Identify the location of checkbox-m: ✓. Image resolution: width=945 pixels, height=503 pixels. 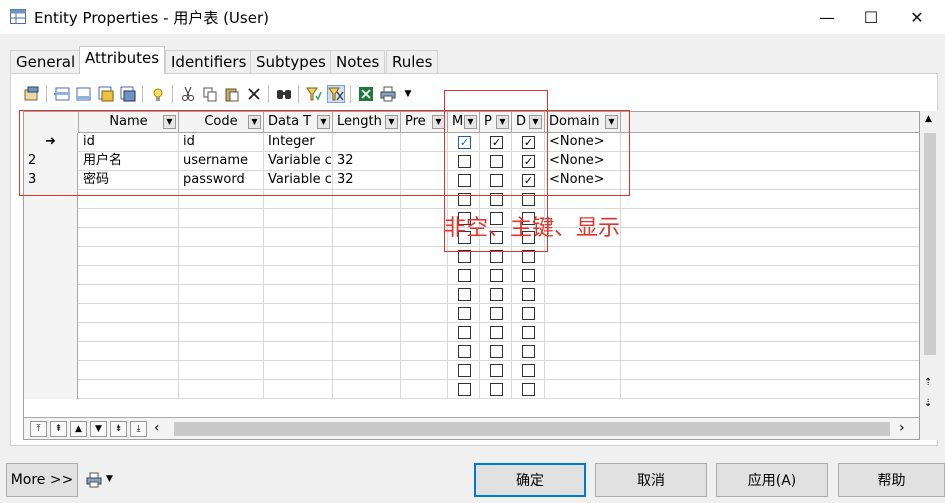
(464, 142).